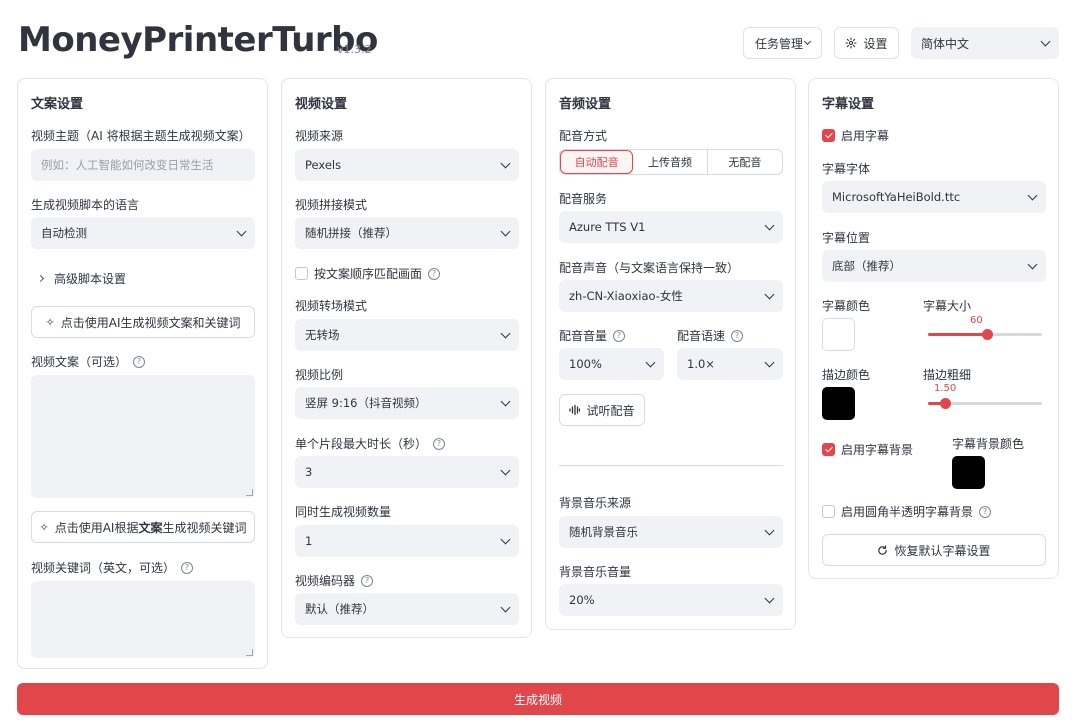  I want to click on subject-input: 例如：人工智能如何改变日常生活, so click(143, 165).